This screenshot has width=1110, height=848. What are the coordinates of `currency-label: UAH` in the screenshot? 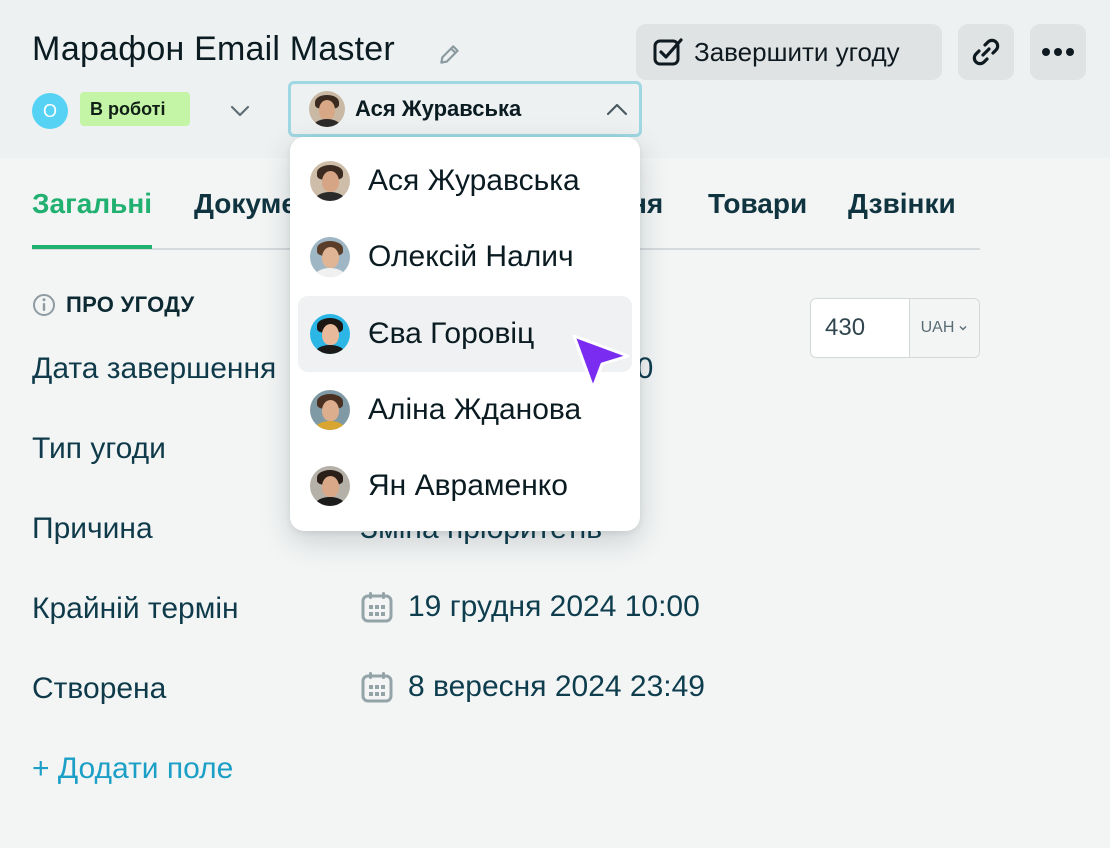 It's located at (937, 327).